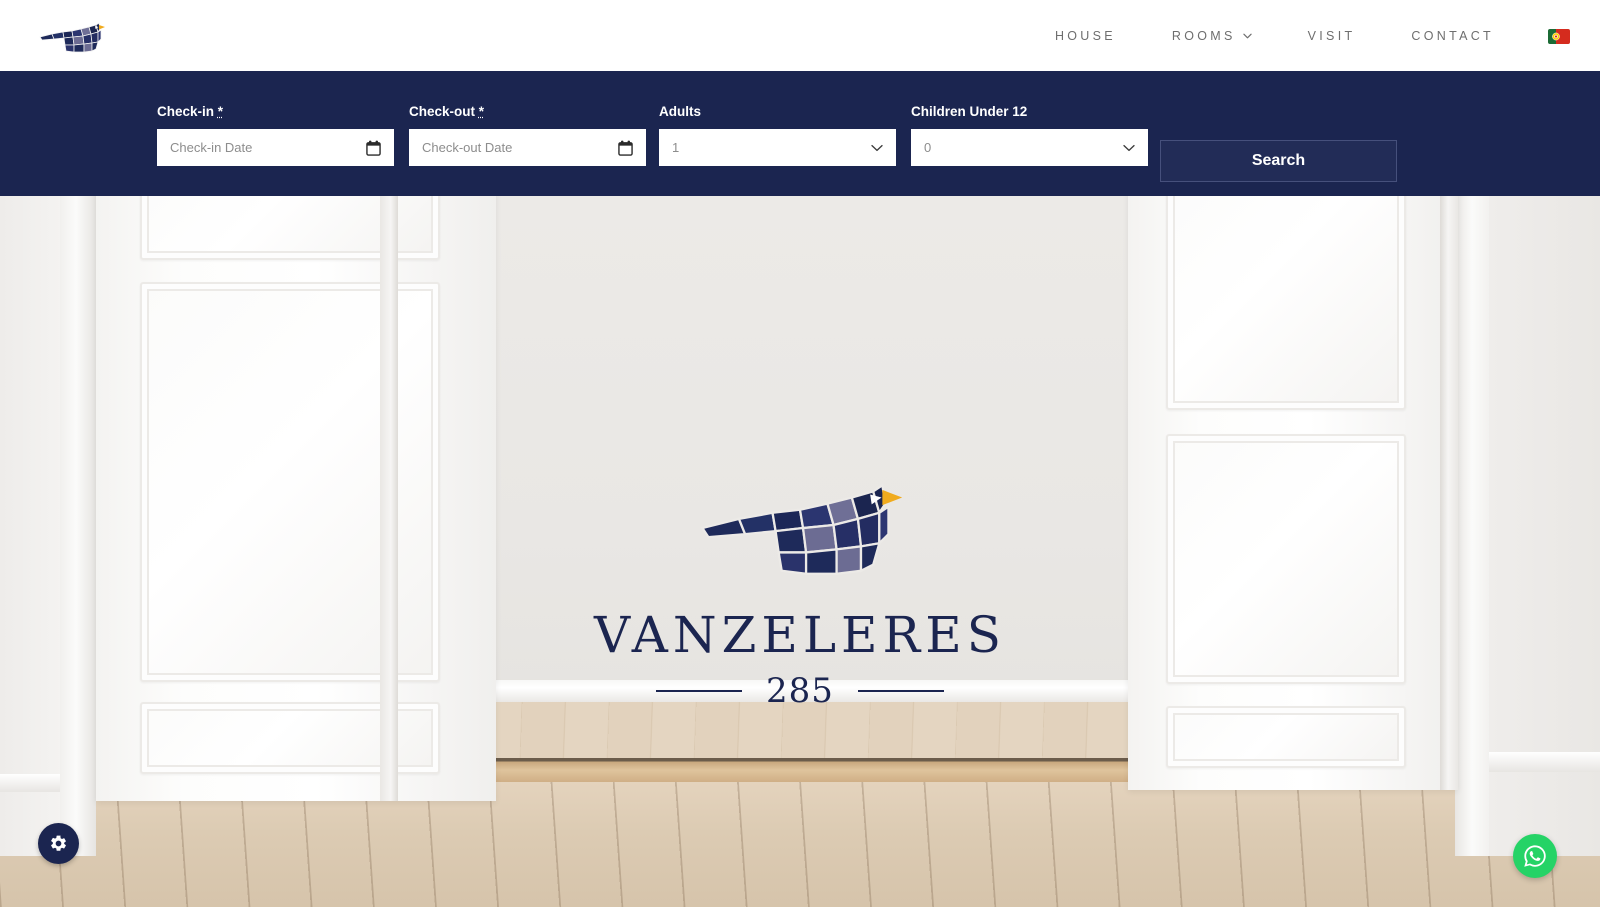  I want to click on checkin-field-group: Check-in * Check-in Date, so click(275, 135).